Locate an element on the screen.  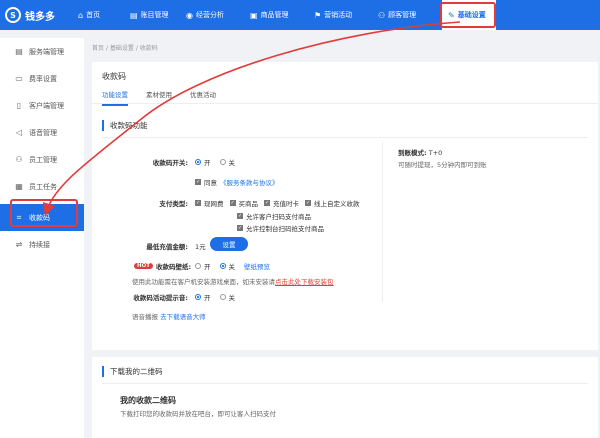
wallpaper-off-radio is located at coordinates (222, 266).